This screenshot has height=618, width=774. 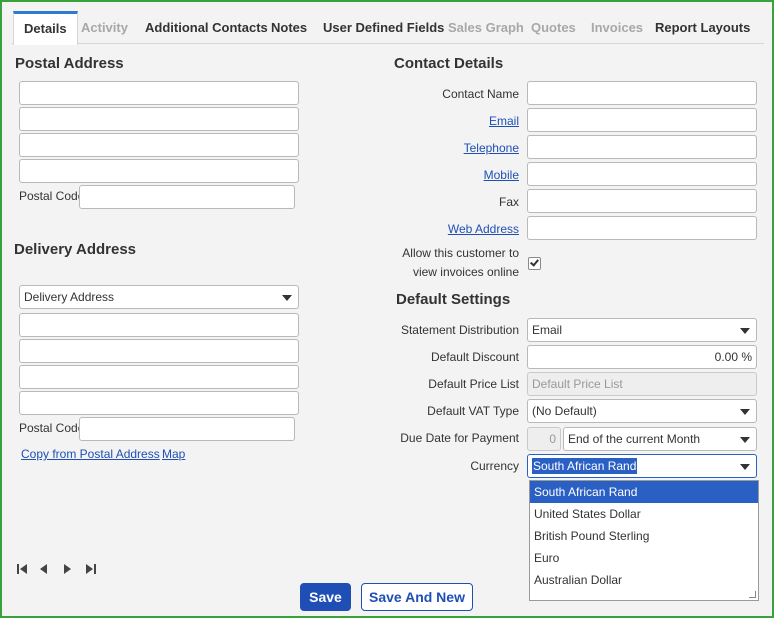 I want to click on fax-input, so click(x=642, y=201).